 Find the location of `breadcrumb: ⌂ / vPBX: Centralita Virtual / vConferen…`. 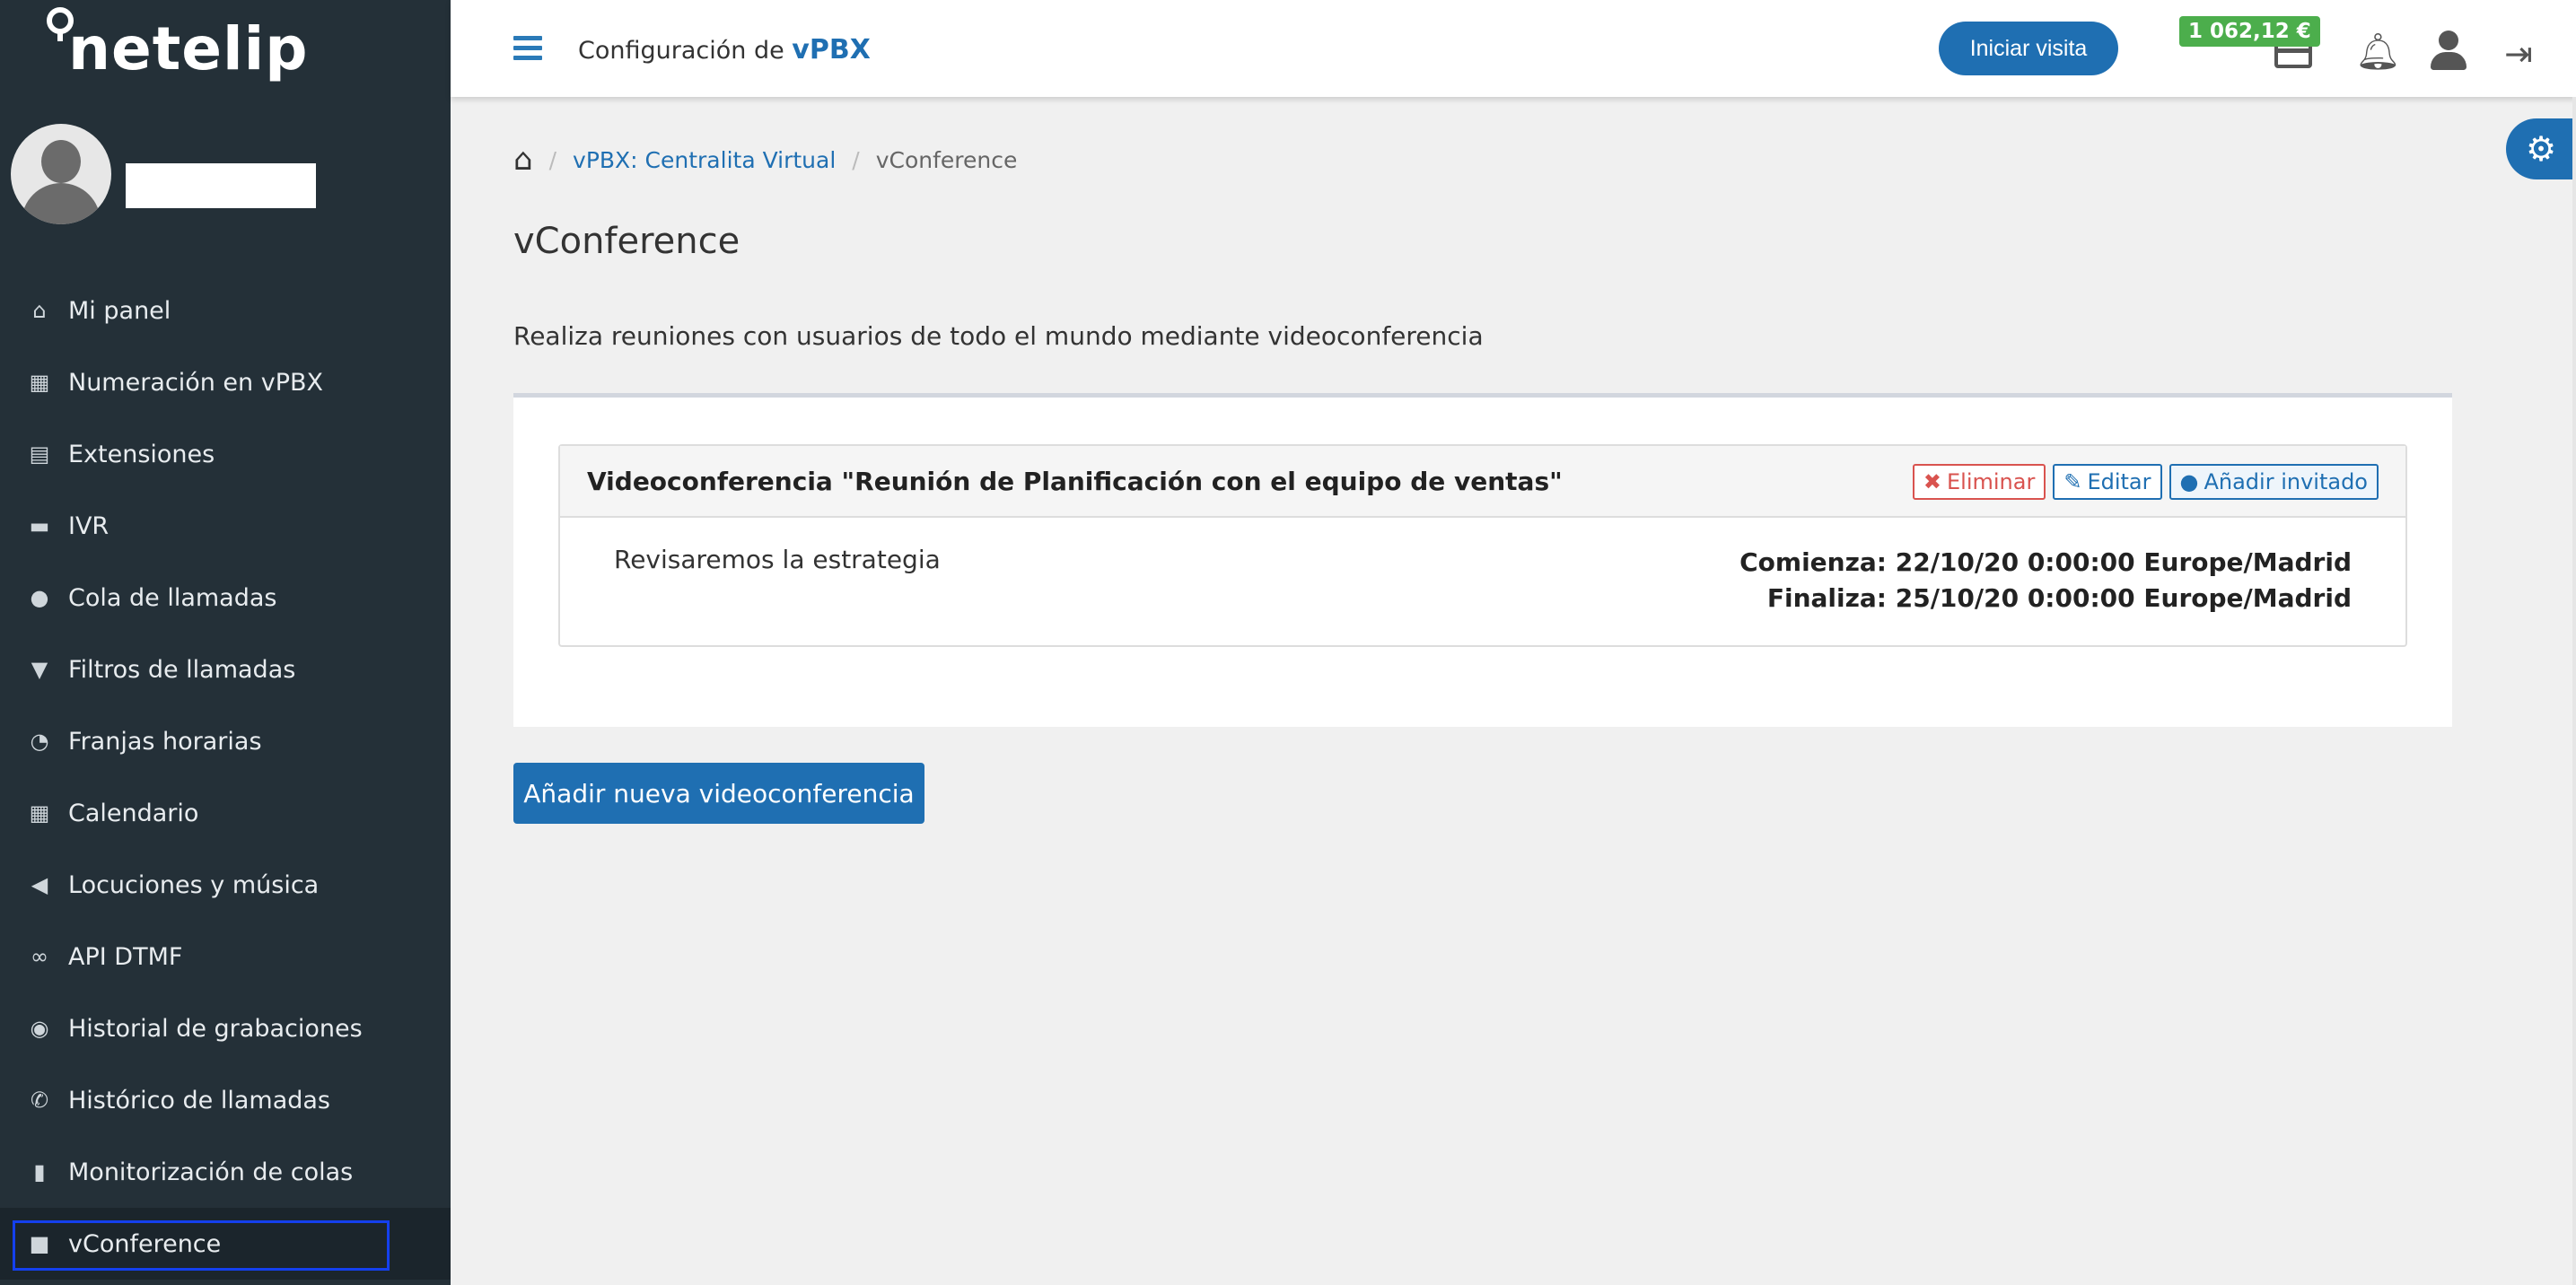

breadcrumb: ⌂ / vPBX: Centralita Virtual / vConferen… is located at coordinates (765, 160).